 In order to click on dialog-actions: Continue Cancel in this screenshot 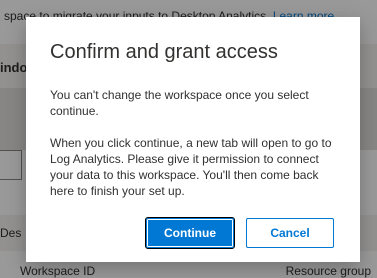, I will do `click(239, 233)`.